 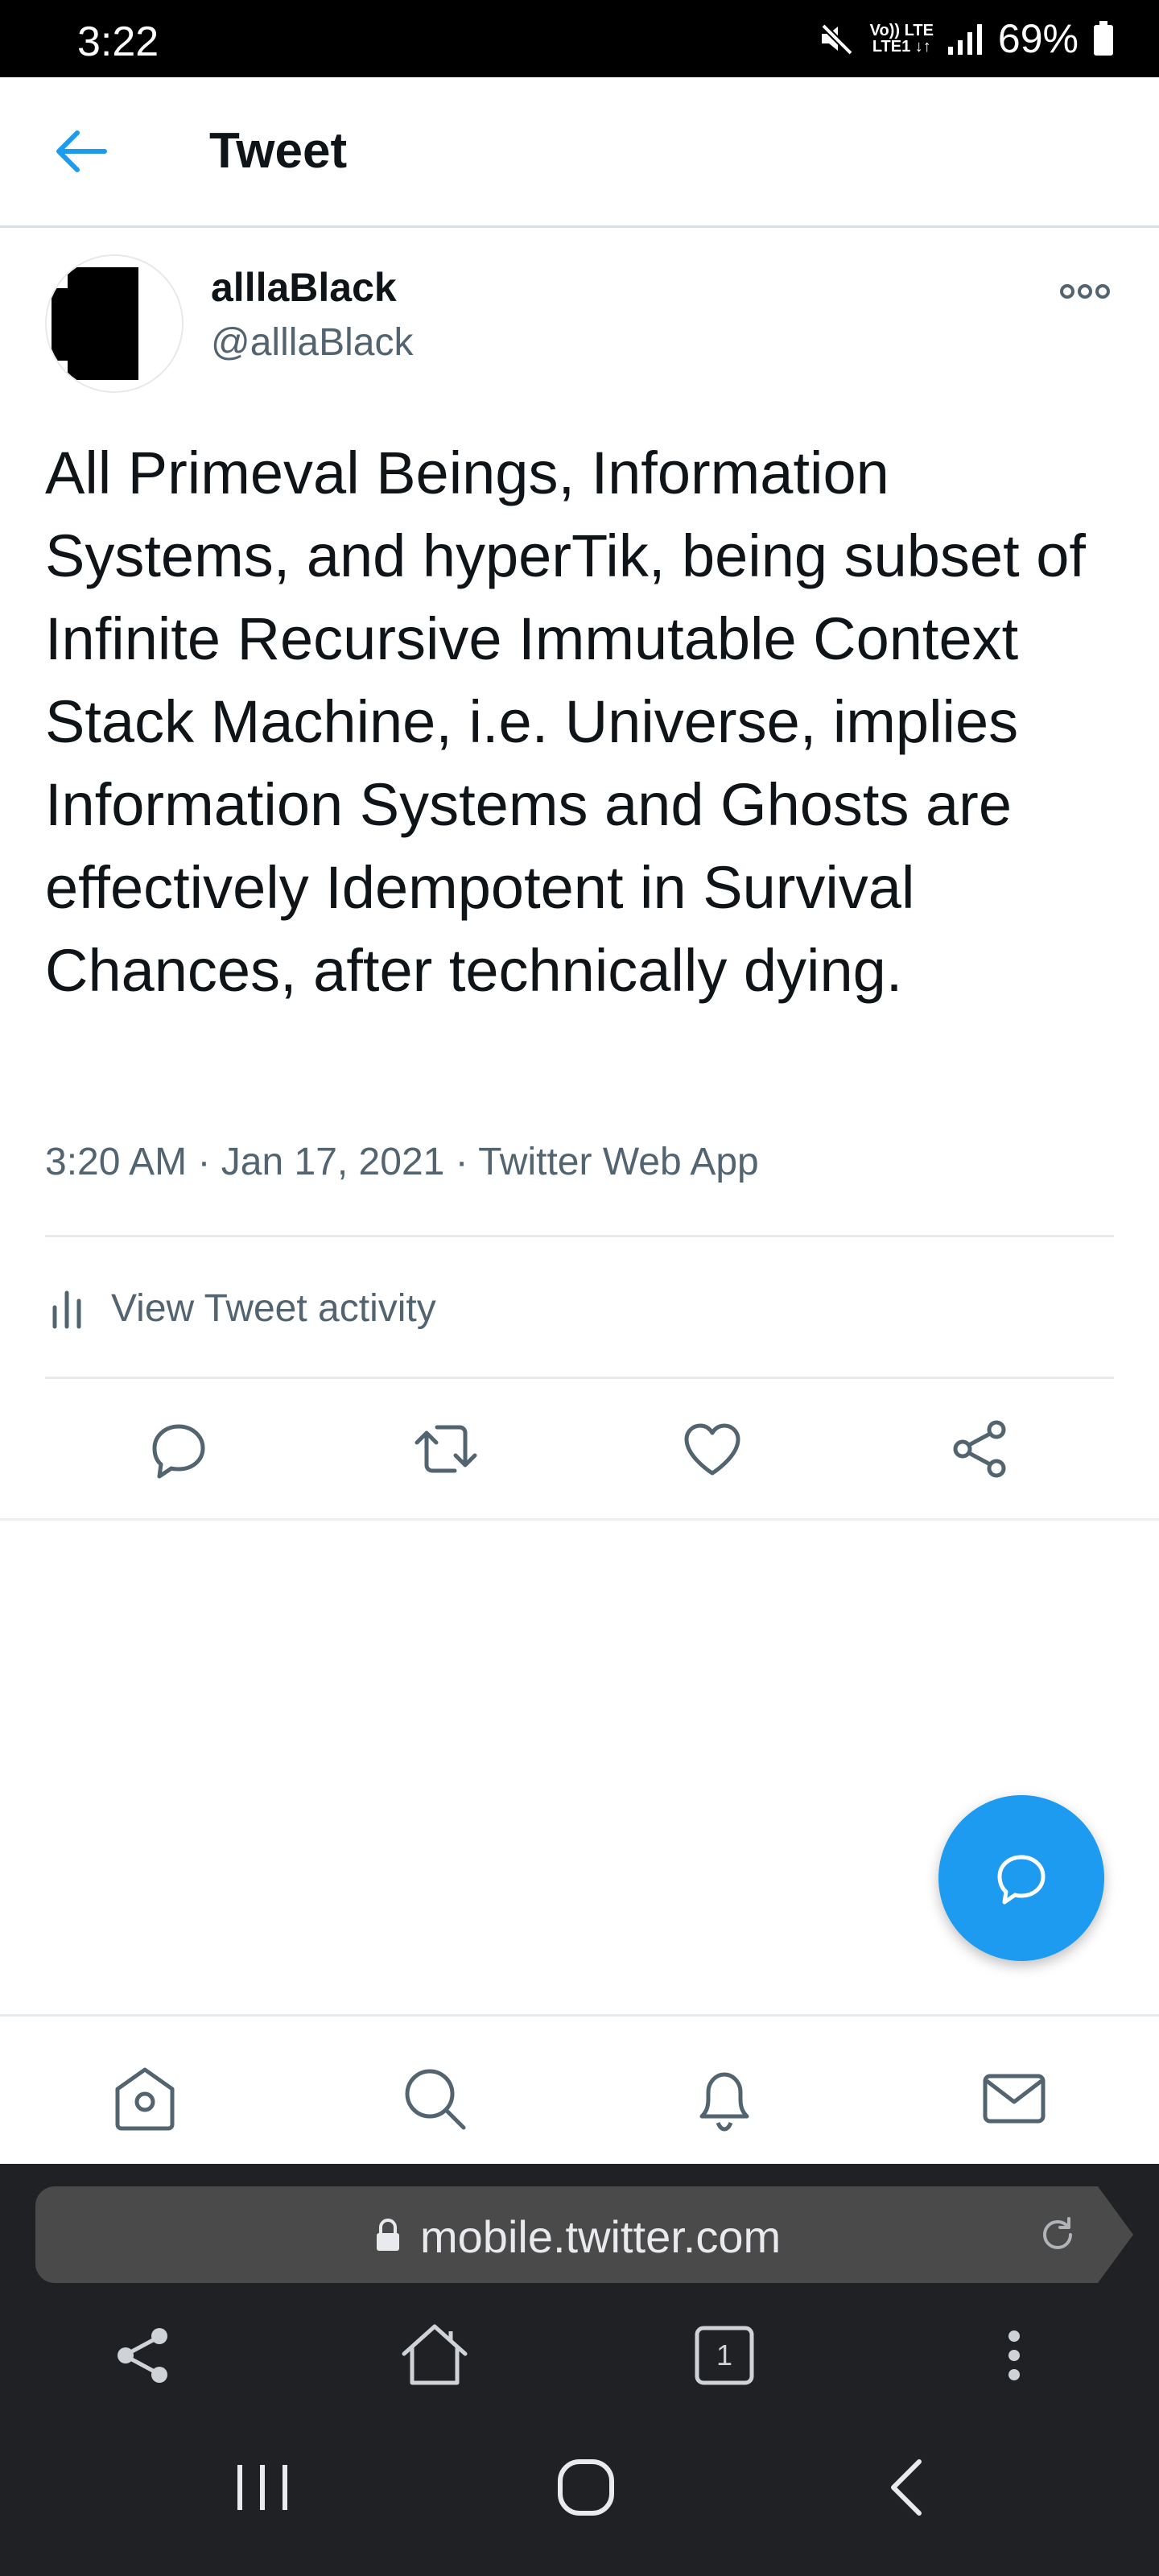 I want to click on avatar, so click(x=114, y=323).